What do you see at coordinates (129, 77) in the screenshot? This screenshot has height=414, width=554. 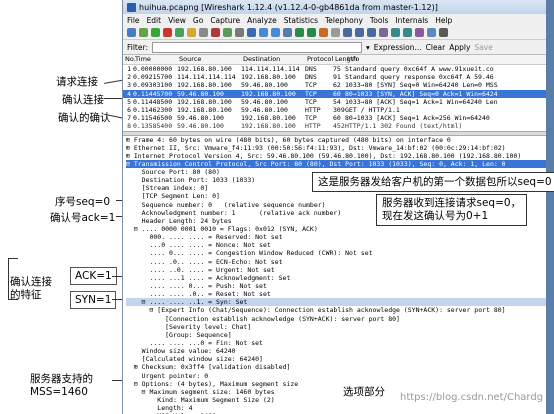 I see `packet-cell-no: 2` at bounding box center [129, 77].